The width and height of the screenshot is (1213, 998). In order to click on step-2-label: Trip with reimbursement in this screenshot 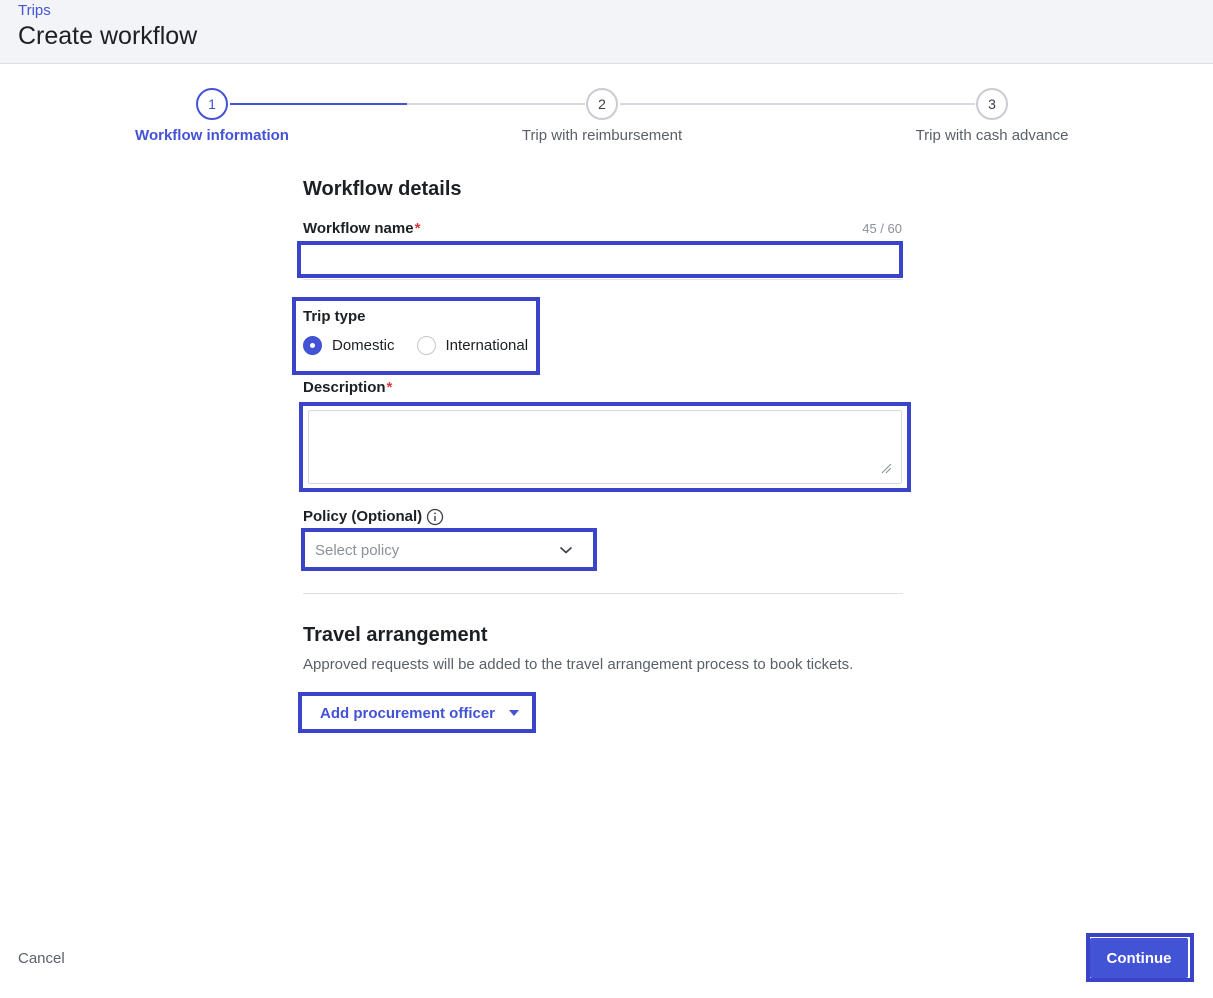, I will do `click(602, 135)`.